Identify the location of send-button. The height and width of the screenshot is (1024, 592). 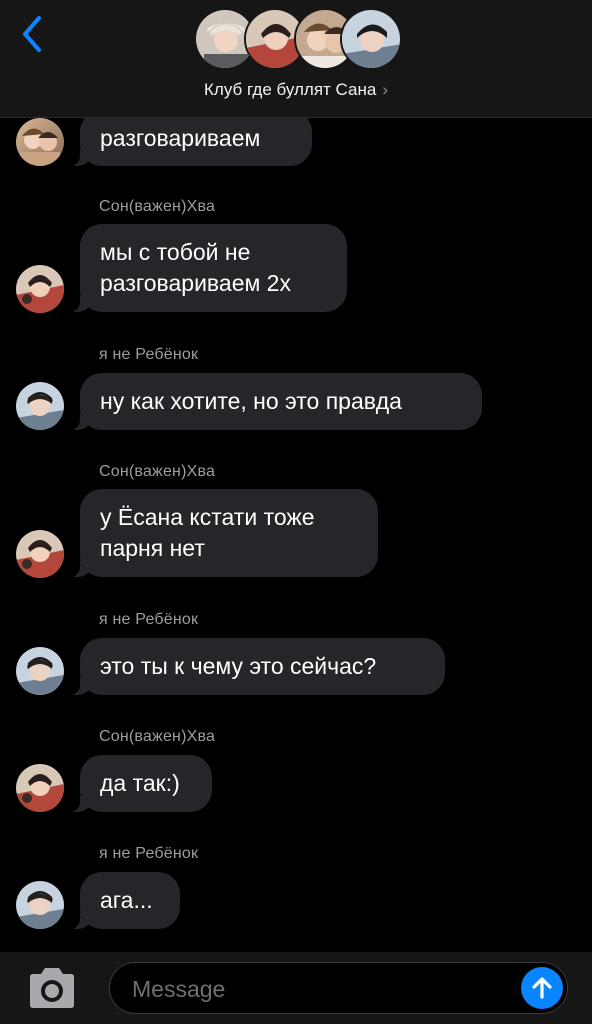
(542, 988).